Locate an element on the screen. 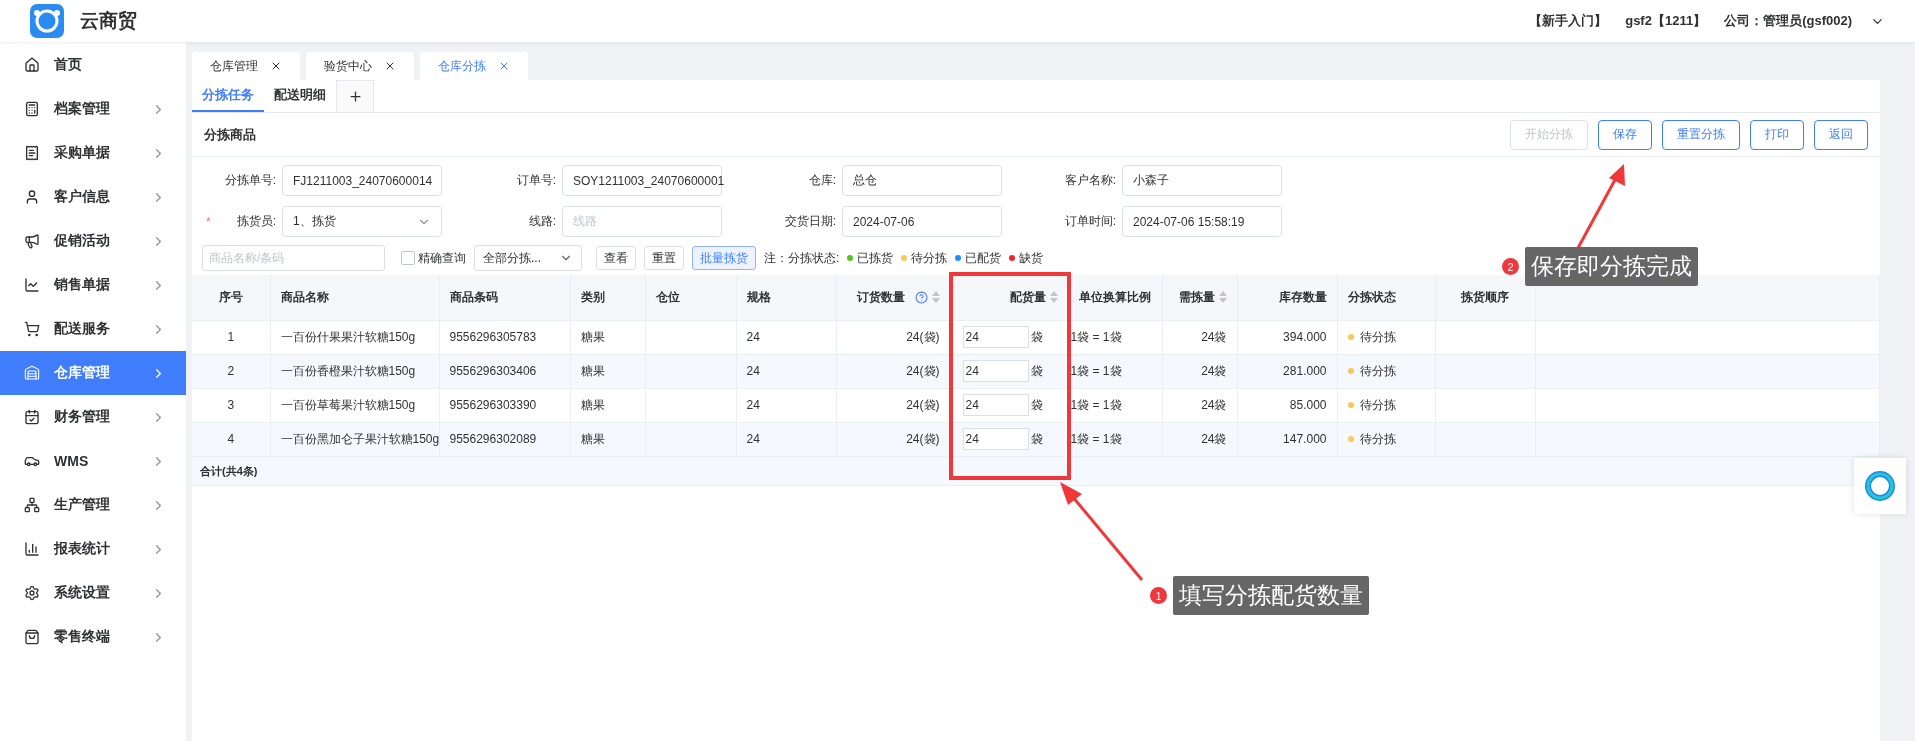 Image resolution: width=1915 pixels, height=741 pixels. sidebar-item: 生产管理 is located at coordinates (93, 505).